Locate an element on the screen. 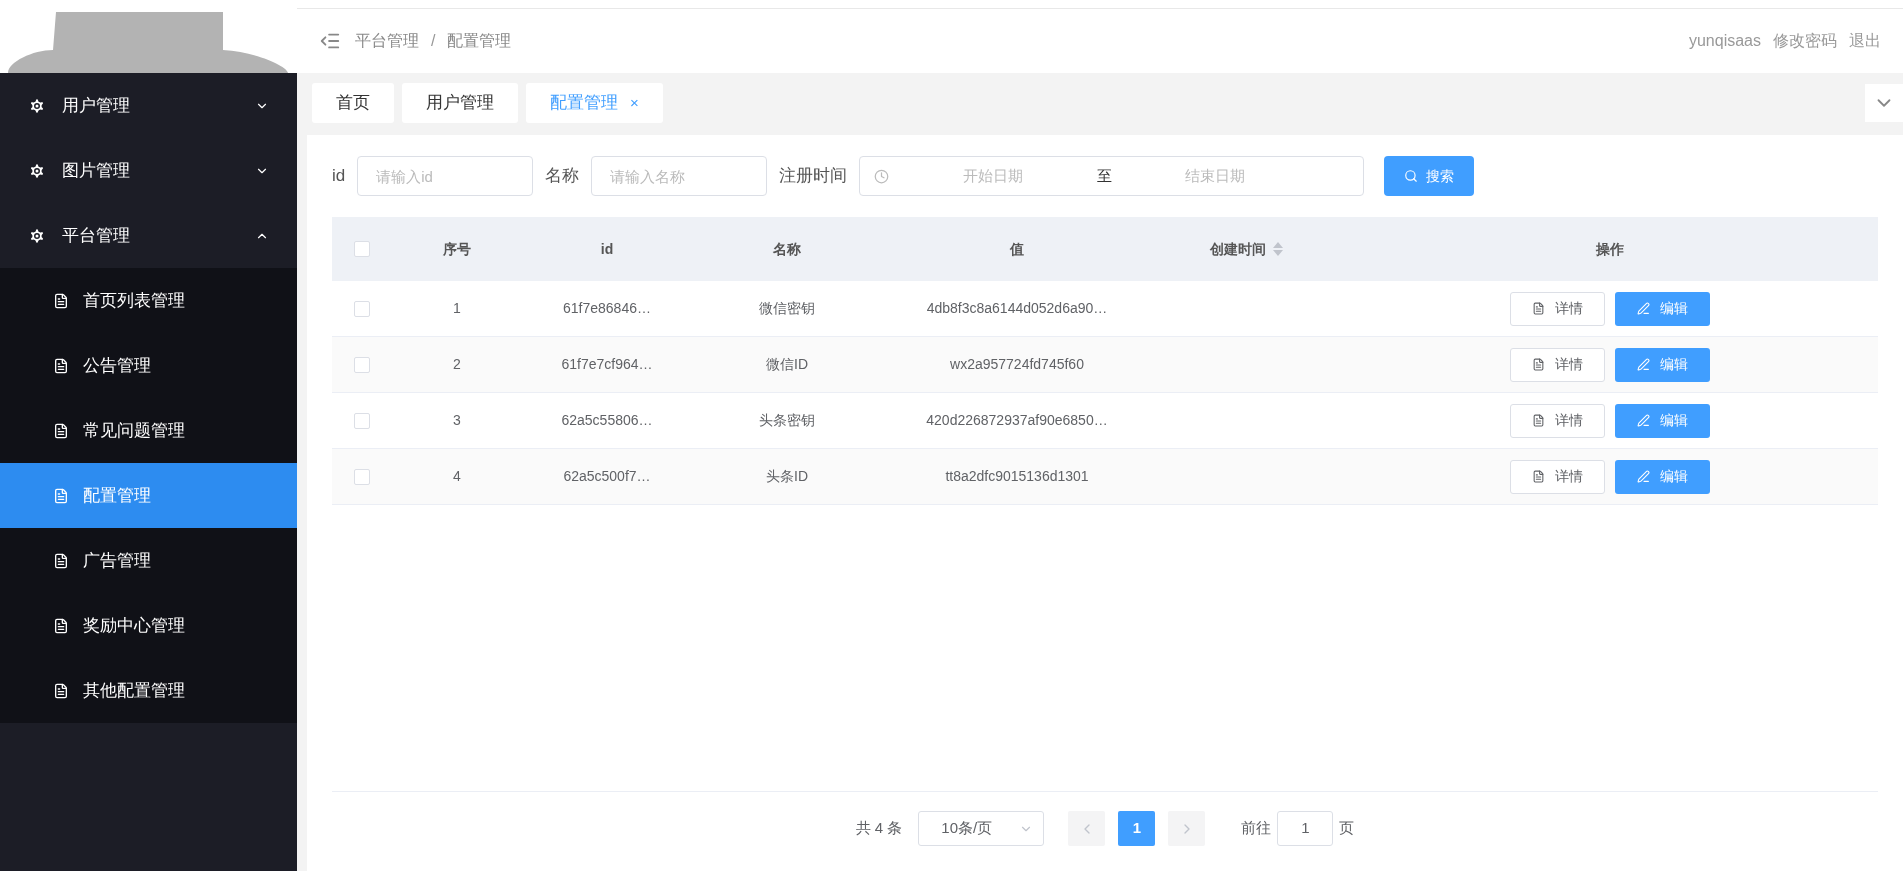 The image size is (1903, 871). table-cell-text: tt8a2dfc9015136d1301 is located at coordinates (1017, 476).